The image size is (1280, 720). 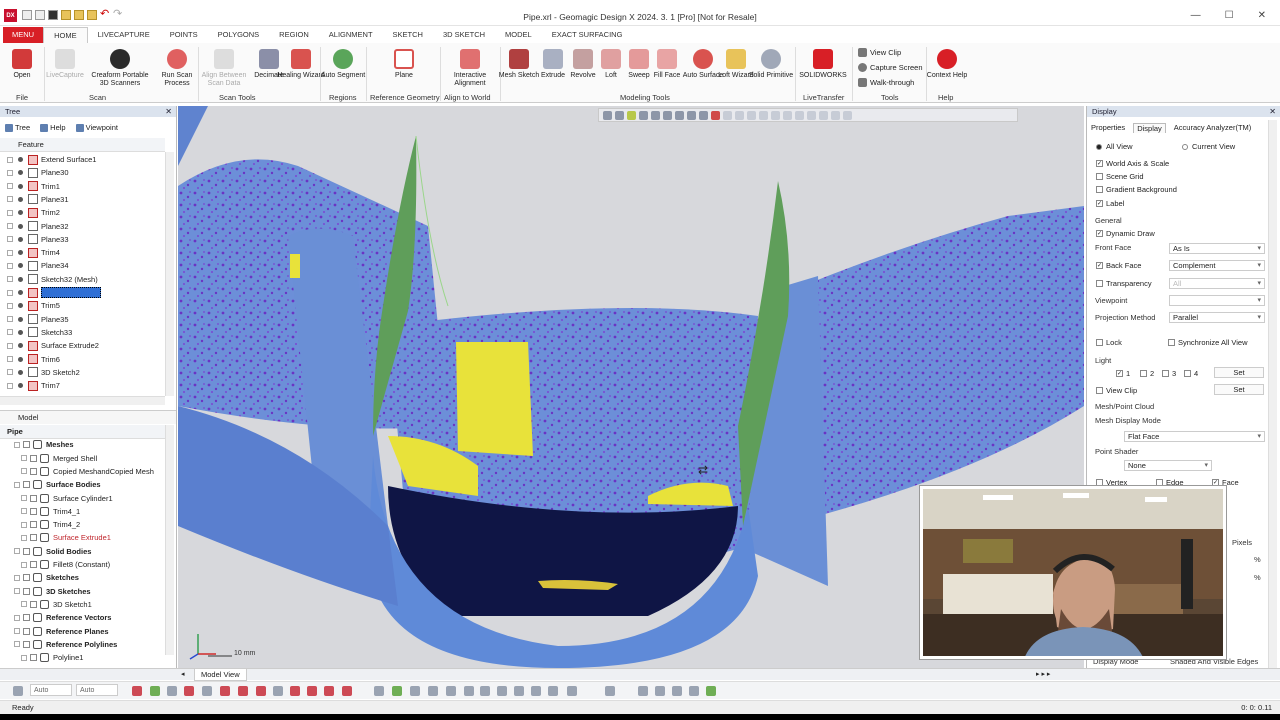 I want to click on rotate-icon, so click(x=751, y=115).